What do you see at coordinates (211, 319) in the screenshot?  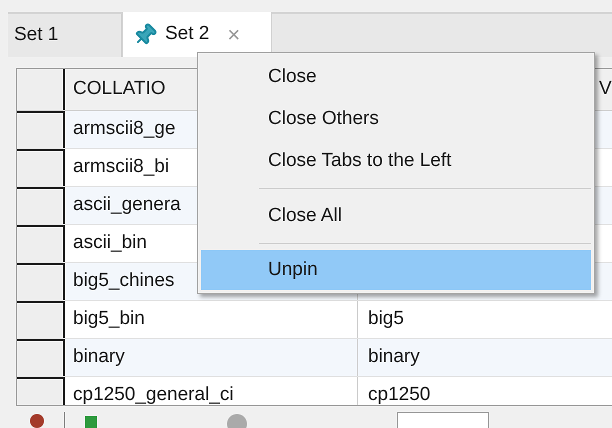 I see `table-cell: big5_bin` at bounding box center [211, 319].